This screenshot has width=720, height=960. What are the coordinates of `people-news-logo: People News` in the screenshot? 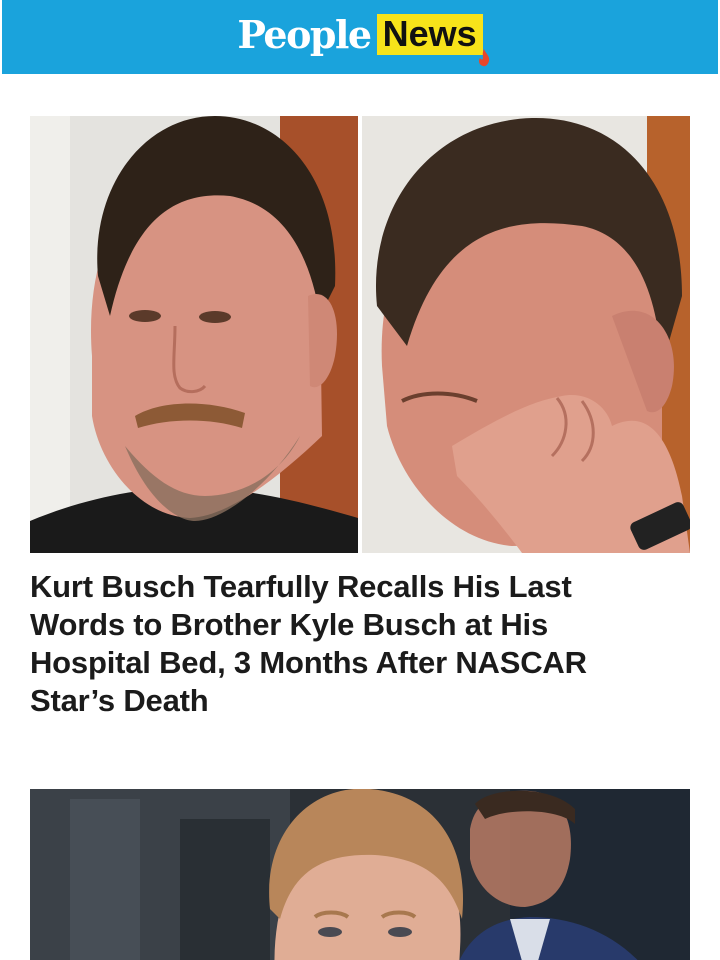 It's located at (363, 38).